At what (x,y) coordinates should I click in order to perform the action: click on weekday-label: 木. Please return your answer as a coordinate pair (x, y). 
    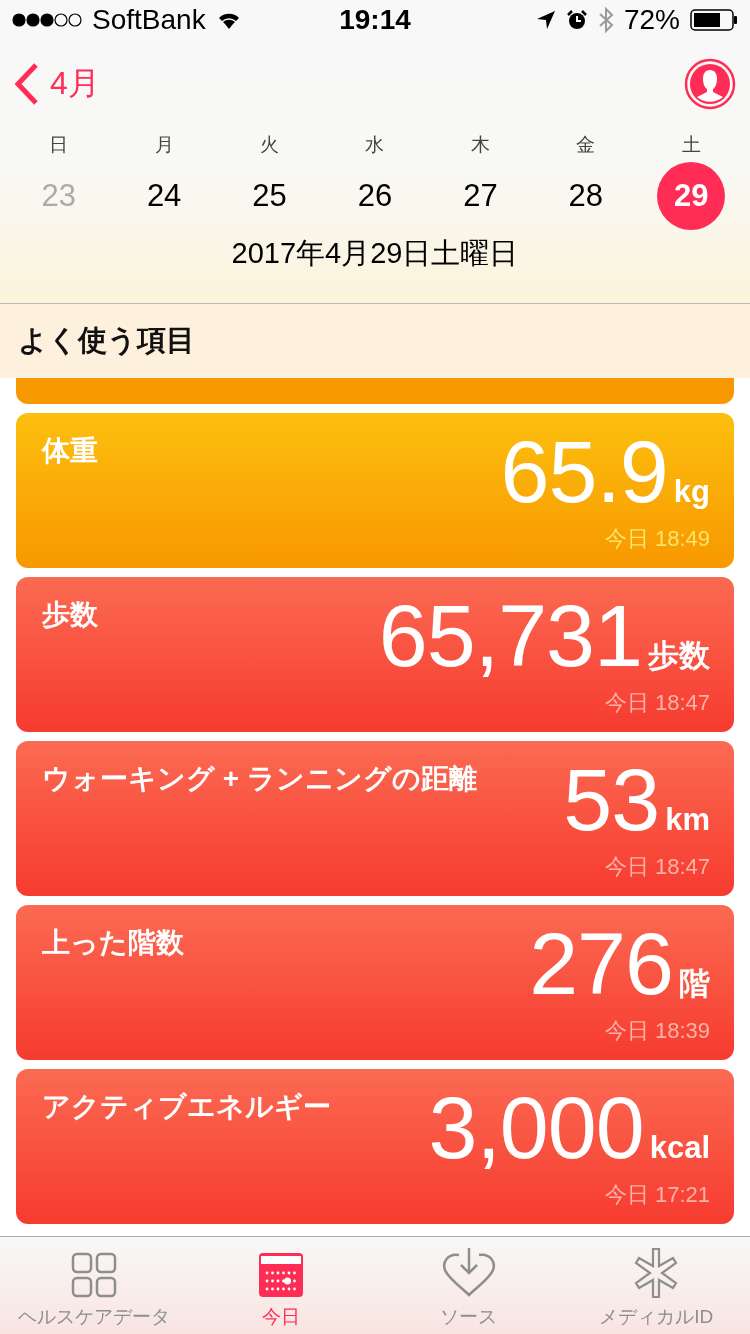
    Looking at the image, I should click on (480, 145).